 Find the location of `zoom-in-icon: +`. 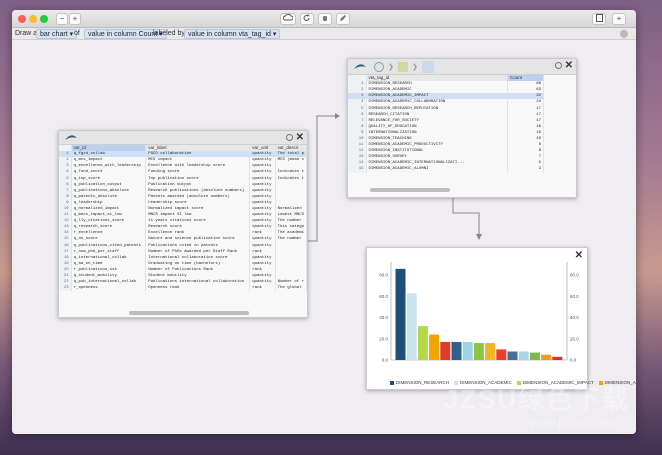

zoom-in-icon: + is located at coordinates (75, 18).